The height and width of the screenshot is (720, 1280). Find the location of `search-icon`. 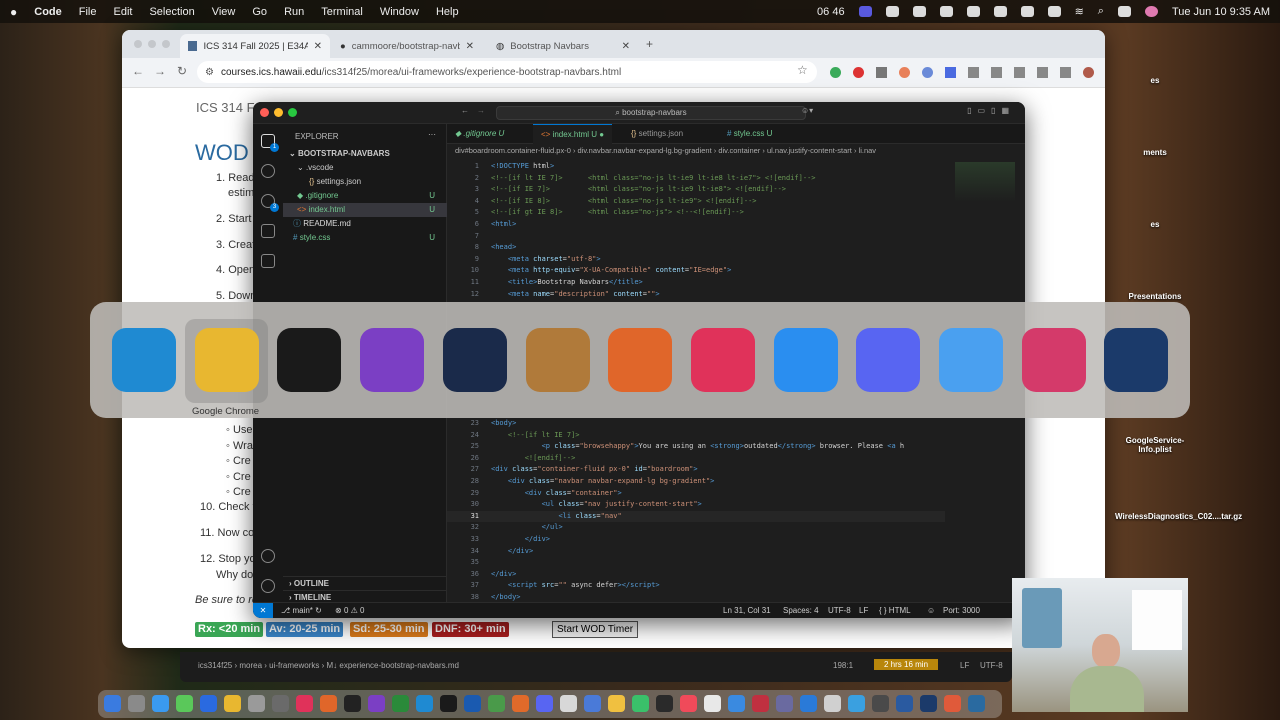

search-icon is located at coordinates (268, 171).